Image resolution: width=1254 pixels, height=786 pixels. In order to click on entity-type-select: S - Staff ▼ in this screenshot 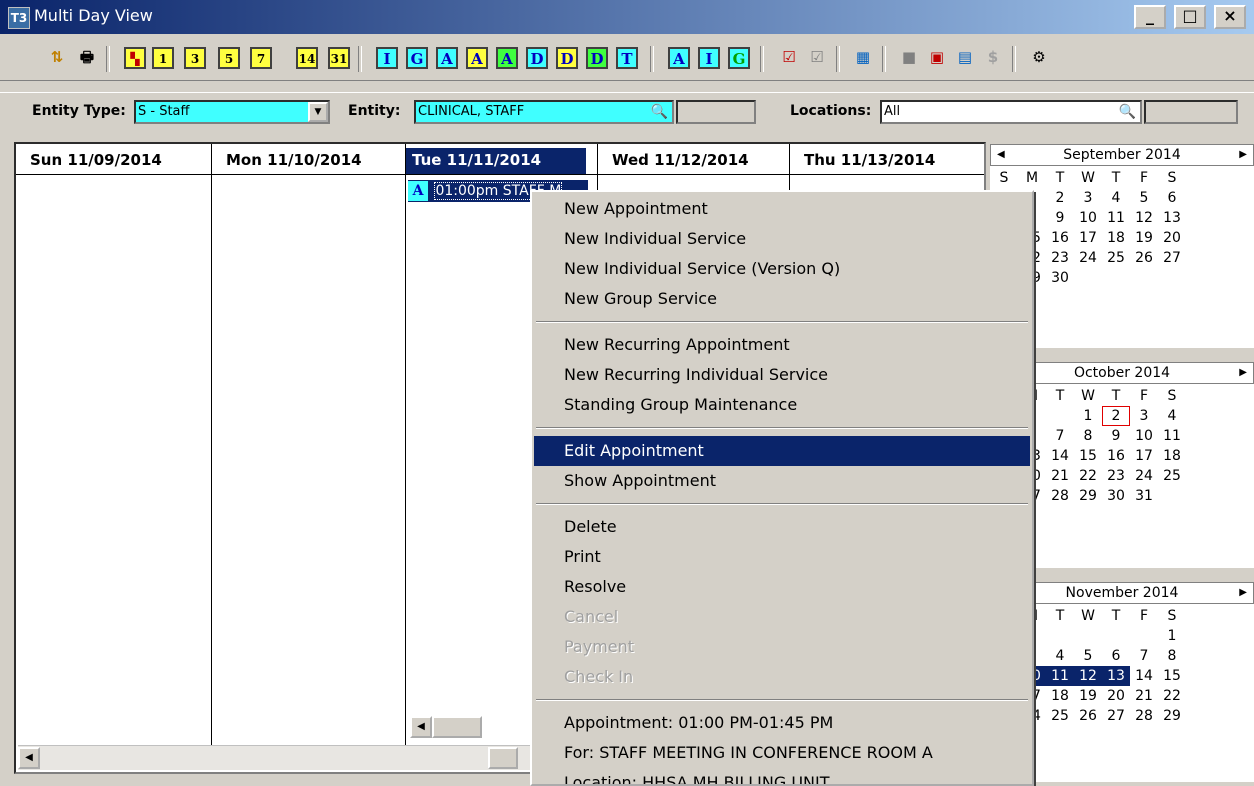, I will do `click(232, 112)`.